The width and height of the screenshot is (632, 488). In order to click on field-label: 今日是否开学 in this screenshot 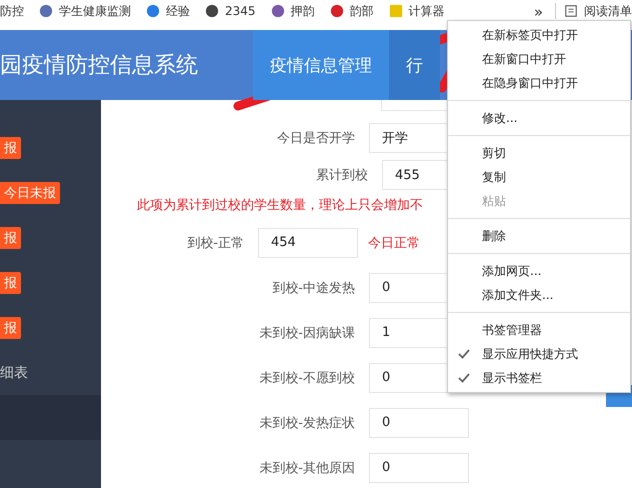, I will do `click(316, 138)`.